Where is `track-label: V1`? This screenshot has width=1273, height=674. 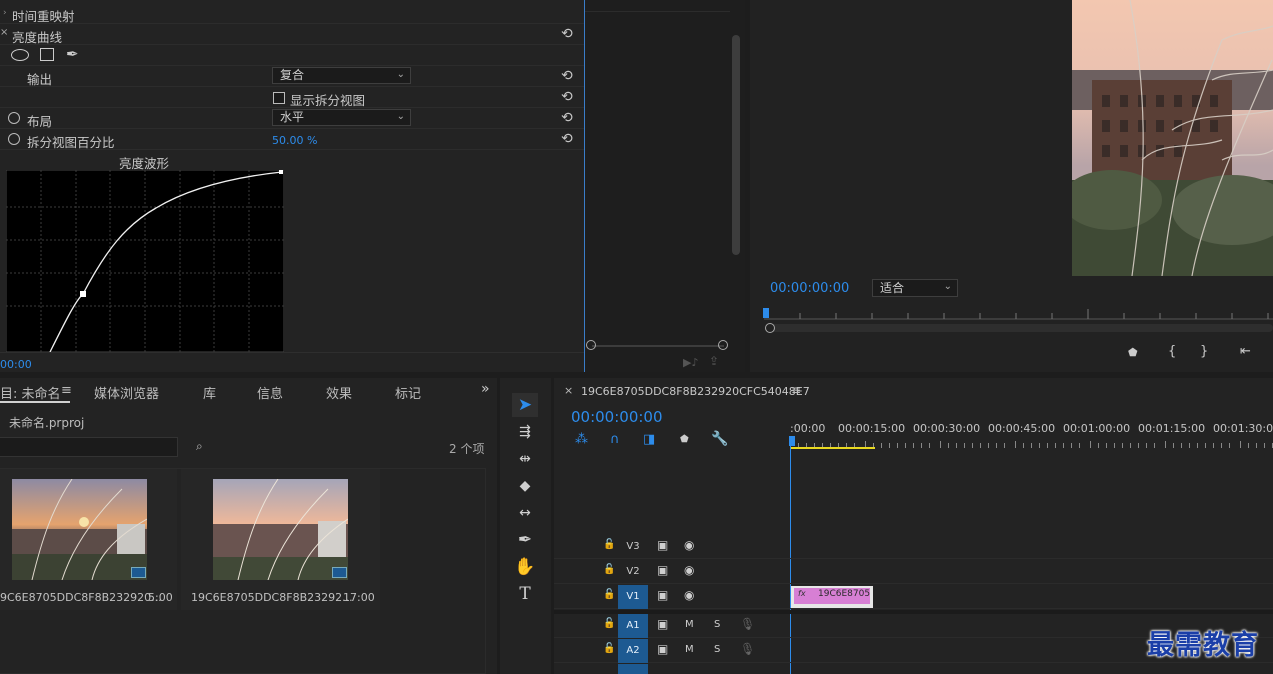 track-label: V1 is located at coordinates (633, 597).